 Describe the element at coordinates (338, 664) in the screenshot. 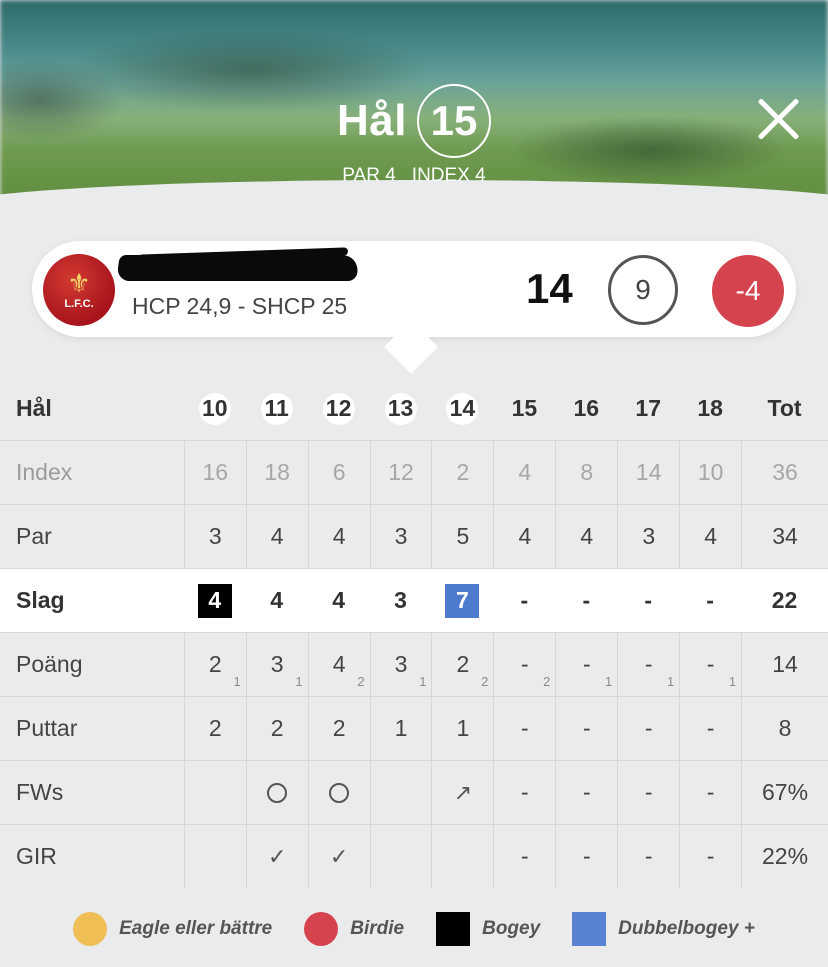

I see `points-cell: 42` at that location.